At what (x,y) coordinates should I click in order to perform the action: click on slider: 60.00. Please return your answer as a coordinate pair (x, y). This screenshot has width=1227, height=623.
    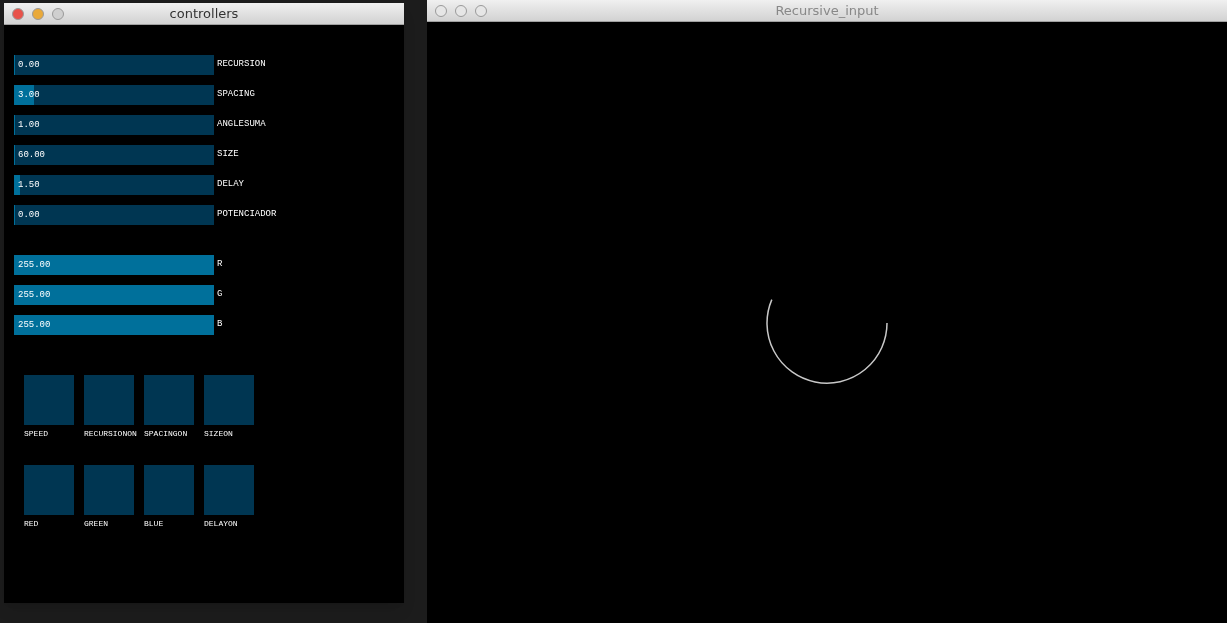
    Looking at the image, I should click on (114, 155).